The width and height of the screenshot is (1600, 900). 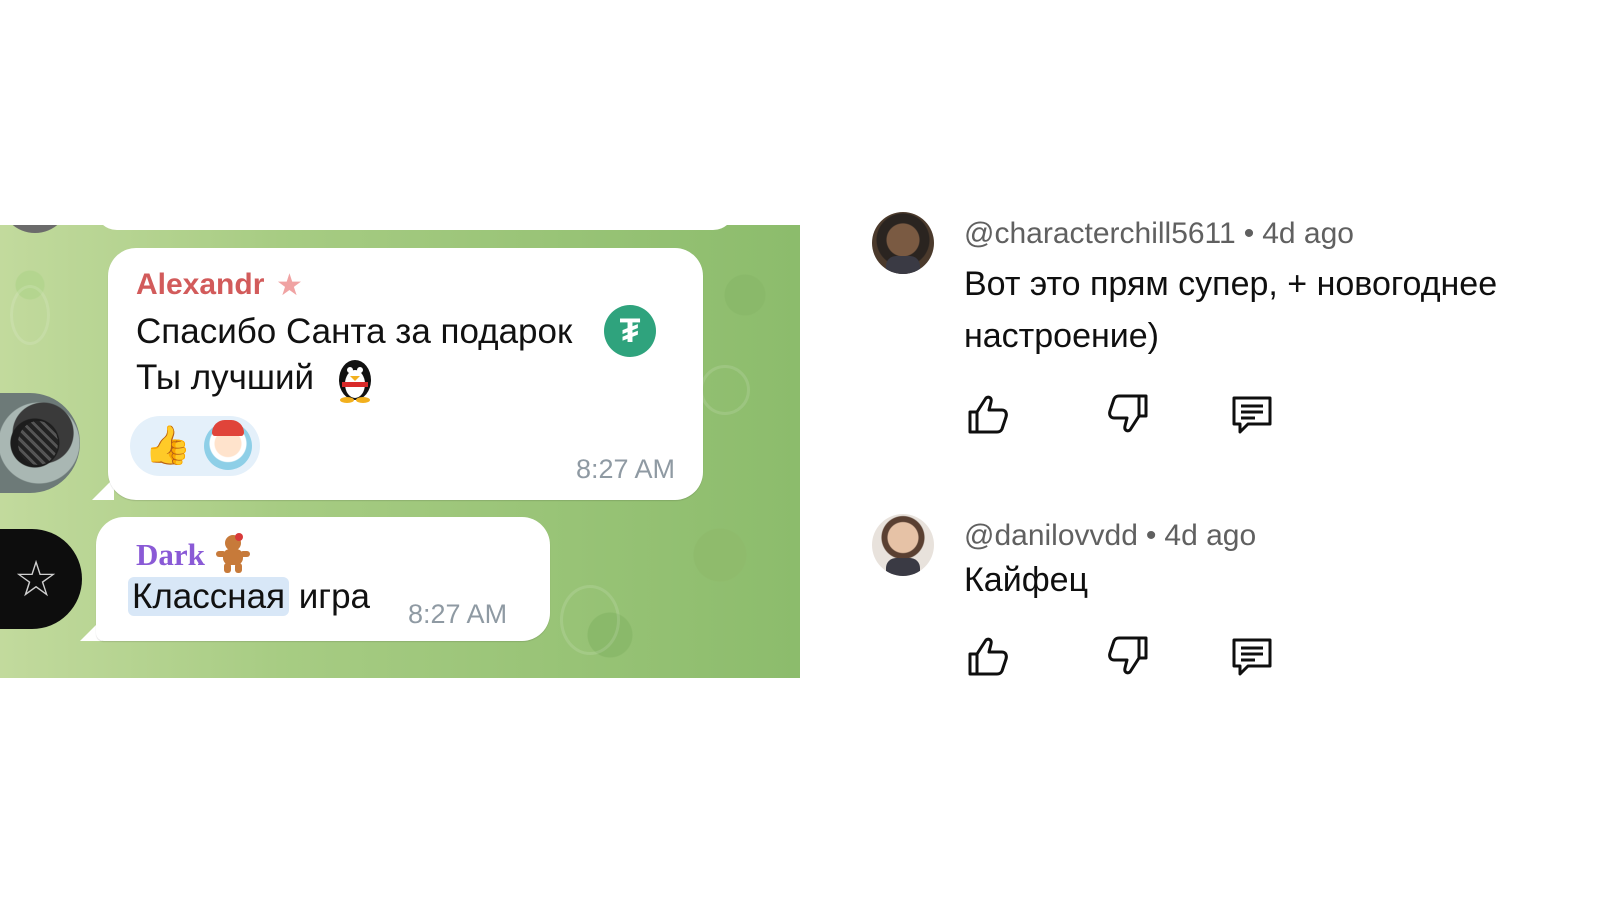 I want to click on comment-header: @characterchill5611 • 4d ago, so click(x=1159, y=234).